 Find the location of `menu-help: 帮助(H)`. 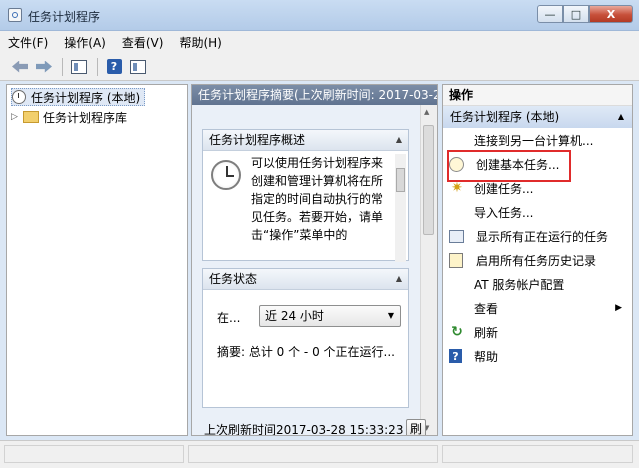

menu-help: 帮助(H) is located at coordinates (200, 42).